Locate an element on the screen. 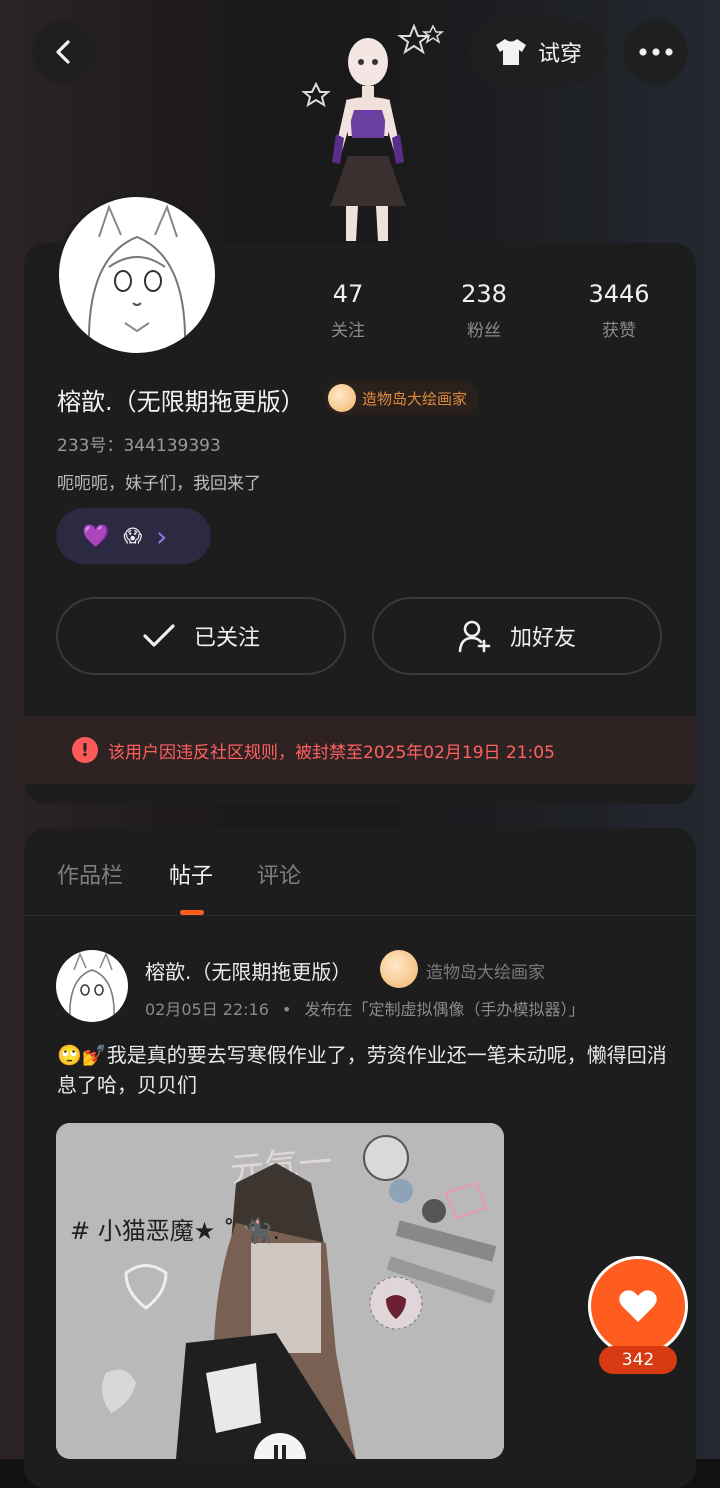 This screenshot has width=720, height=1488. post-channel-link: 发布在「定制虚拟偶像（手办模拟器）」 is located at coordinates (445, 1009).